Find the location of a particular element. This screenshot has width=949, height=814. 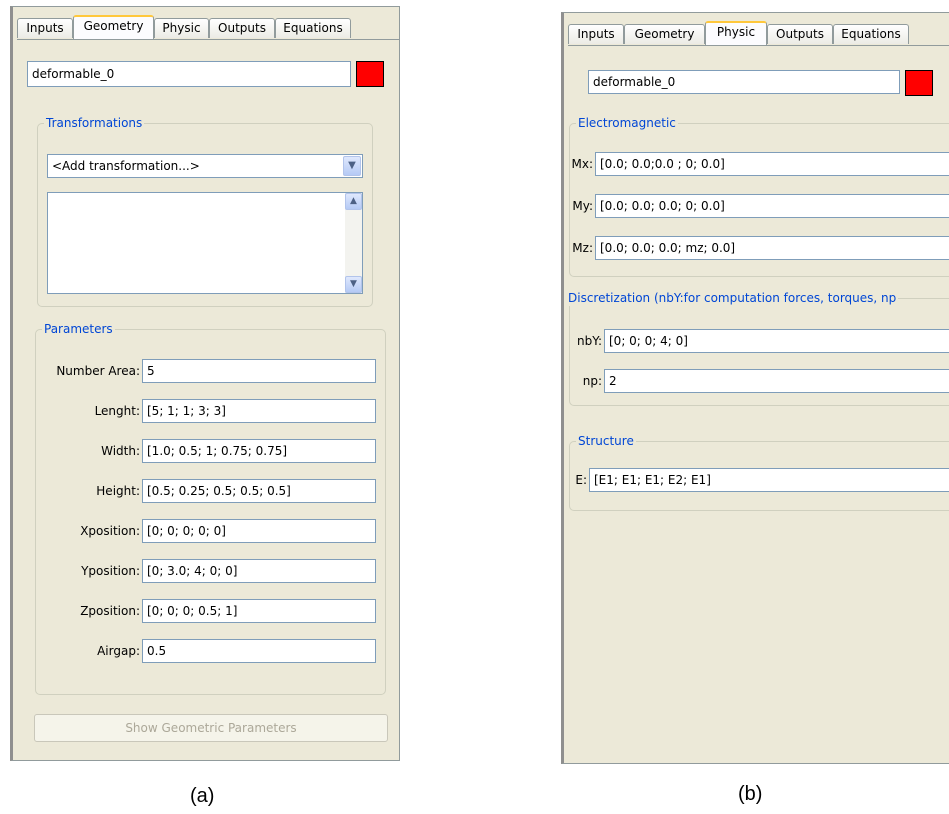

scroll-down-icon: ▼ is located at coordinates (353, 284).